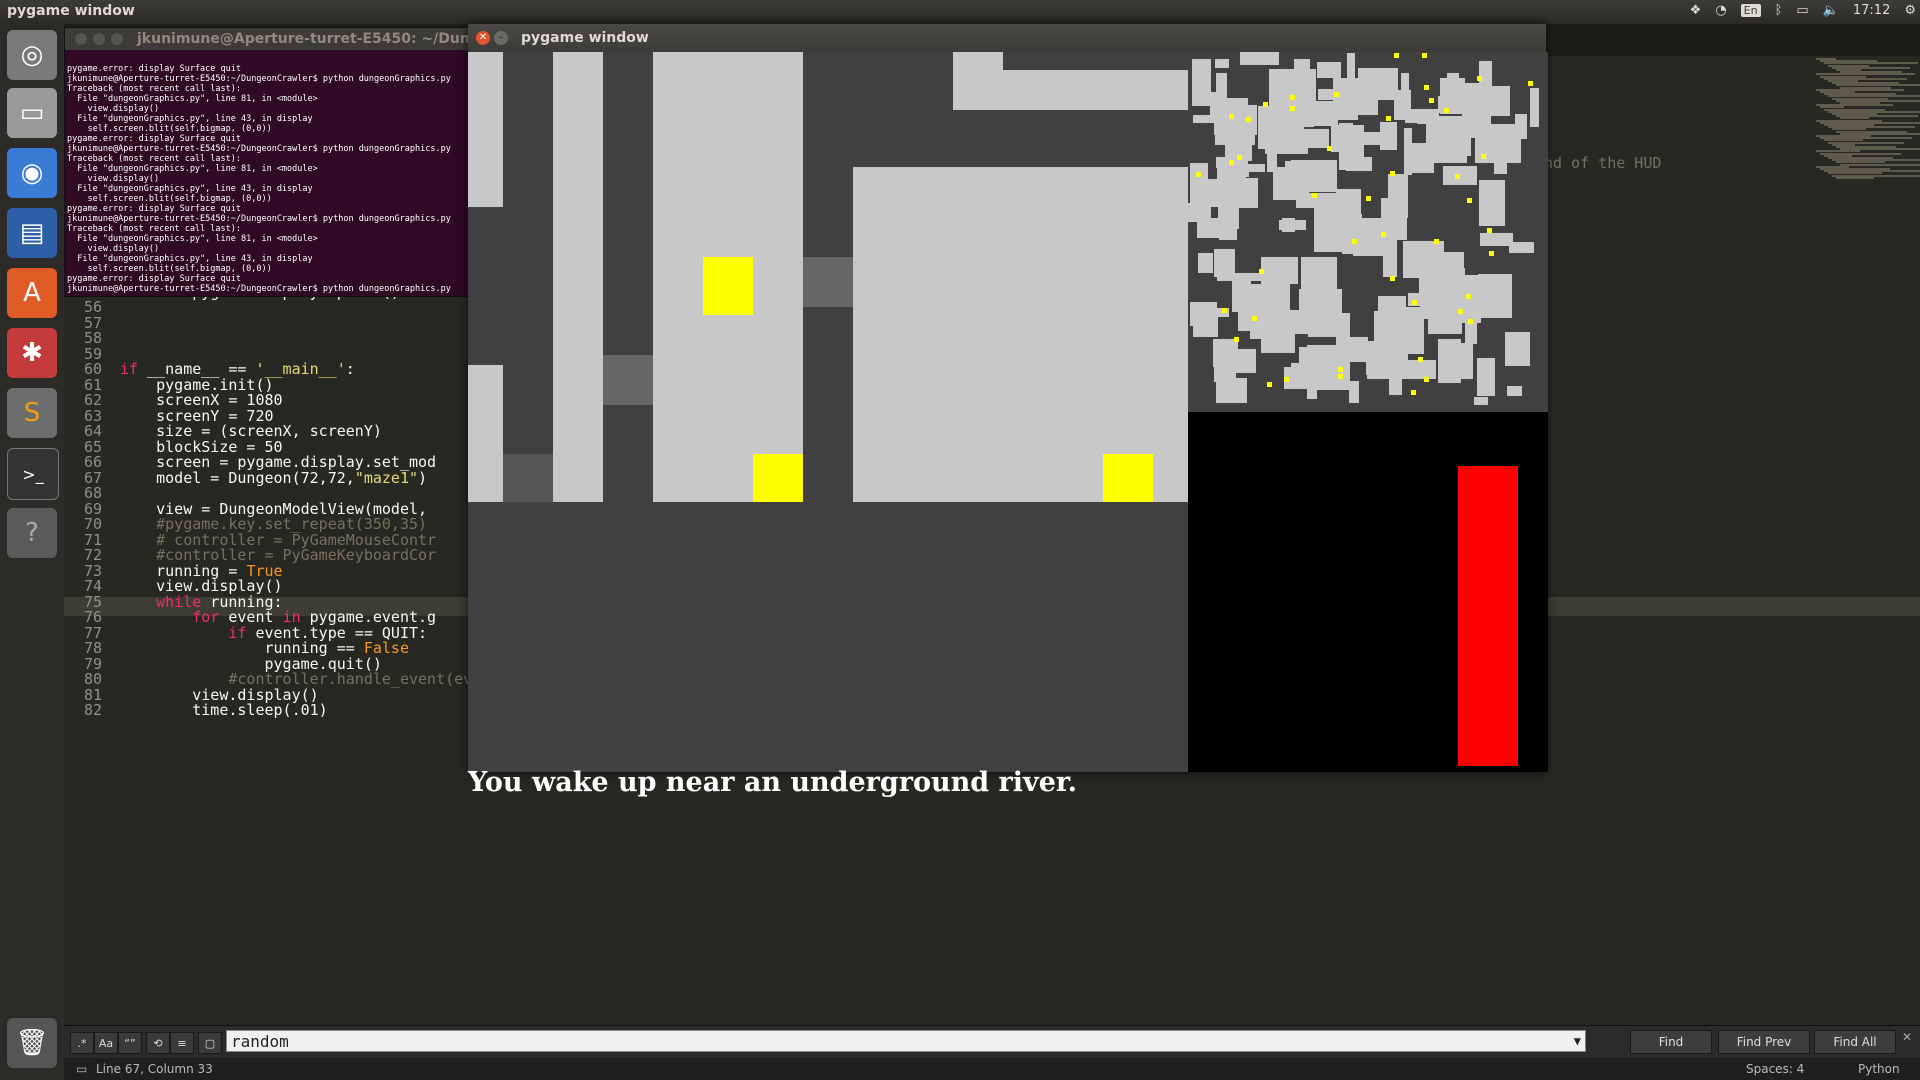 The width and height of the screenshot is (1920, 1080). Describe the element at coordinates (32, 233) in the screenshot. I see `writer-document-icon: ▤` at that location.